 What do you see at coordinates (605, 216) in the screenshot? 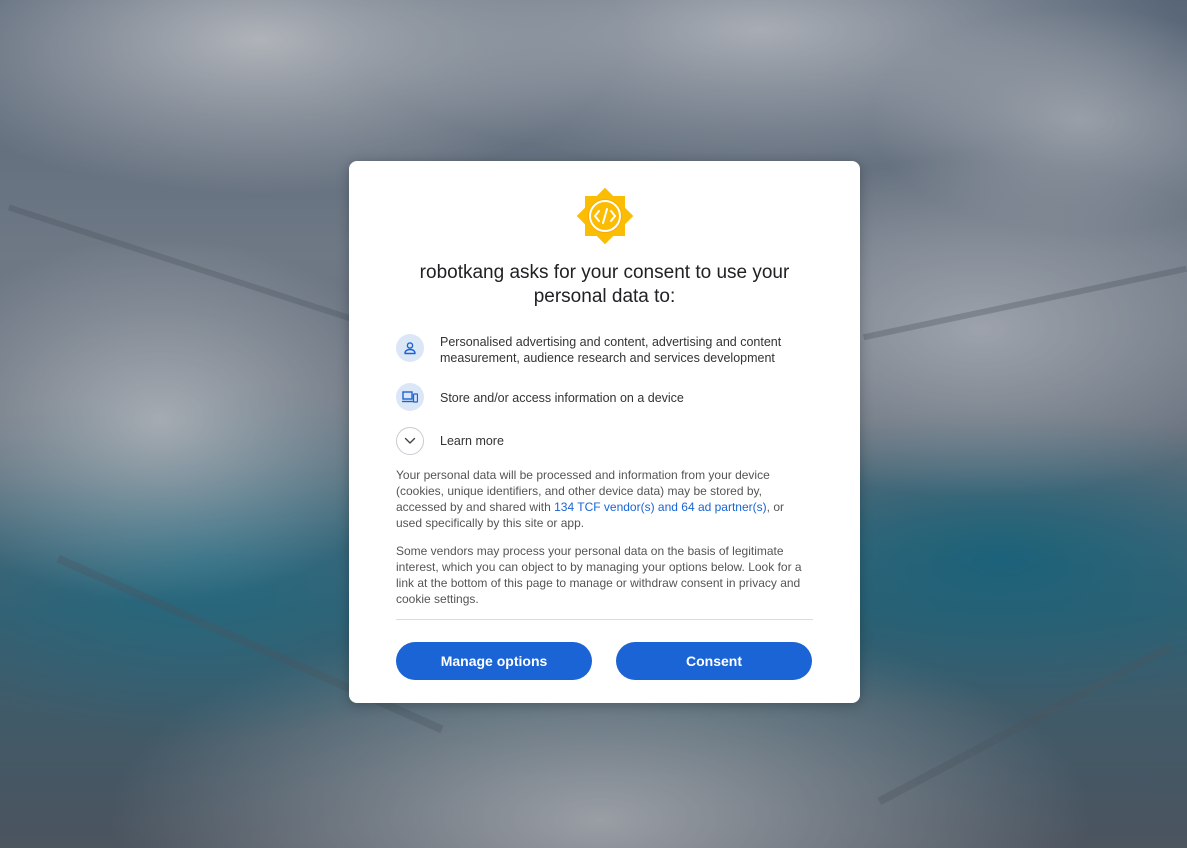
I see `site-logo-icon` at bounding box center [605, 216].